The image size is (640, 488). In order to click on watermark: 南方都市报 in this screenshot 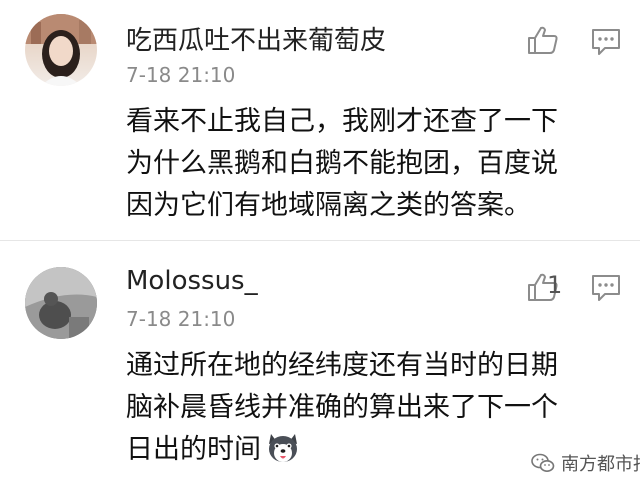, I will do `click(585, 463)`.